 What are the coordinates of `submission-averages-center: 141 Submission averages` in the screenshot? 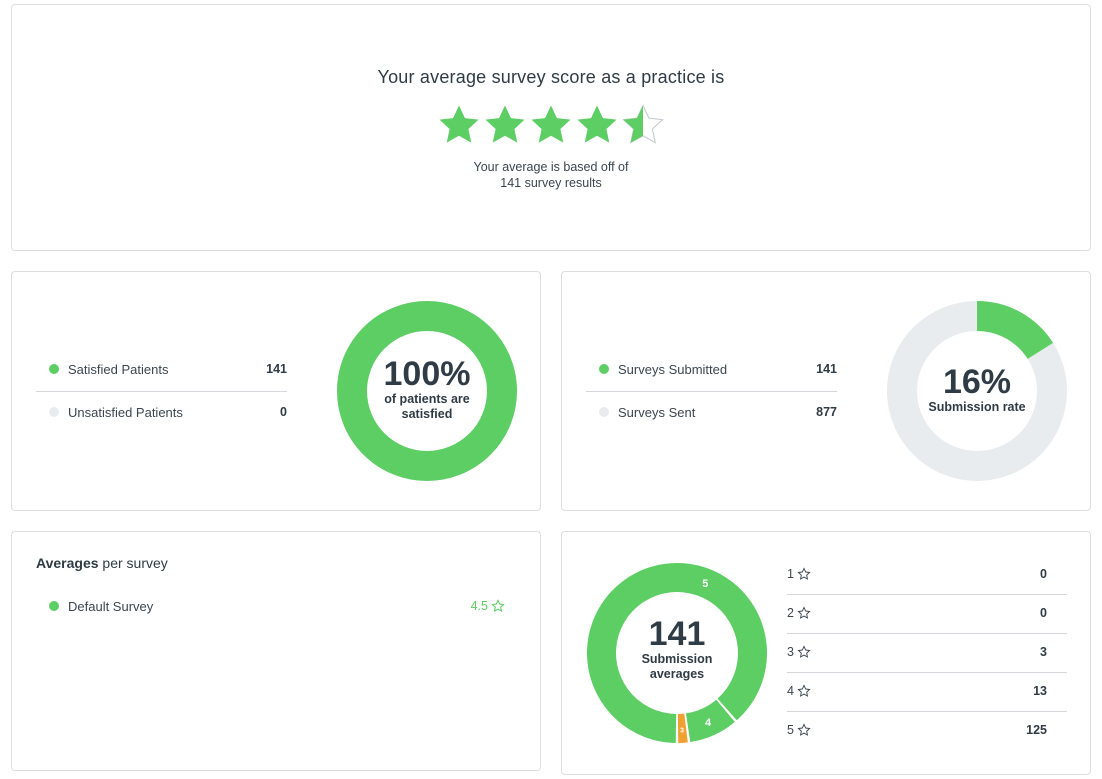 It's located at (677, 649).